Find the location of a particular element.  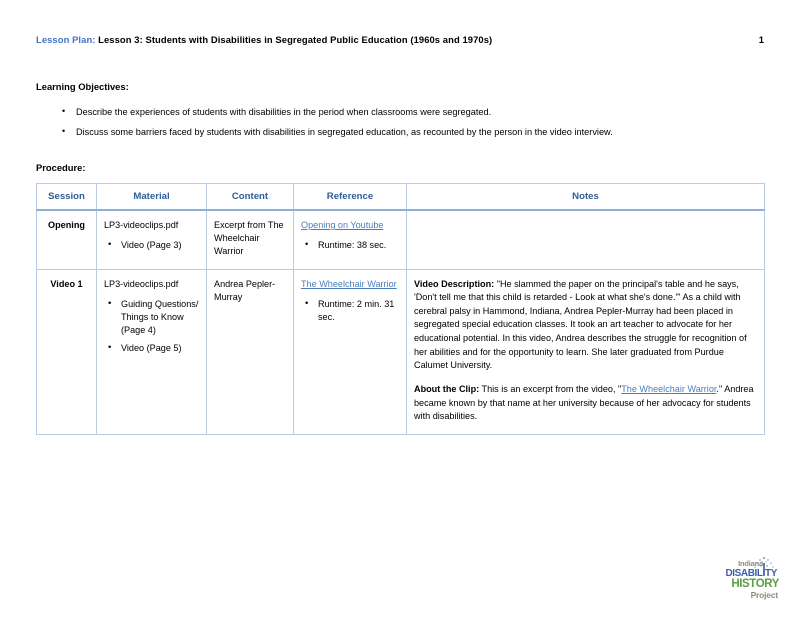

list-item: Runtime: 38 sec. is located at coordinates (350, 245).